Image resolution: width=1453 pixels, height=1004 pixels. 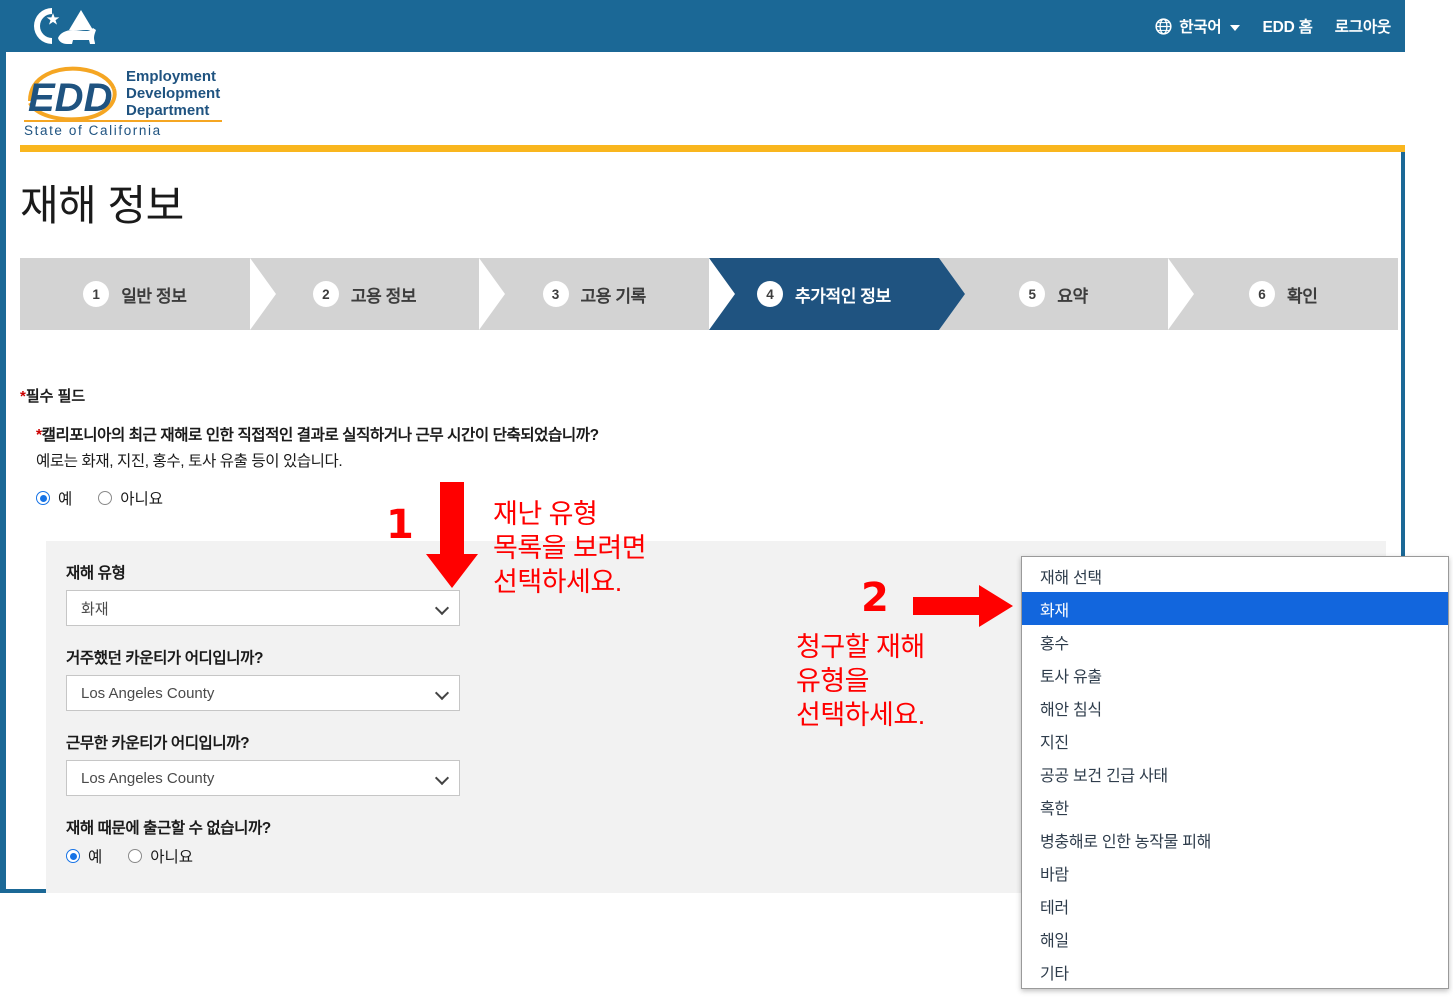 I want to click on county-worked-value: Los Angeles County, so click(x=148, y=778).